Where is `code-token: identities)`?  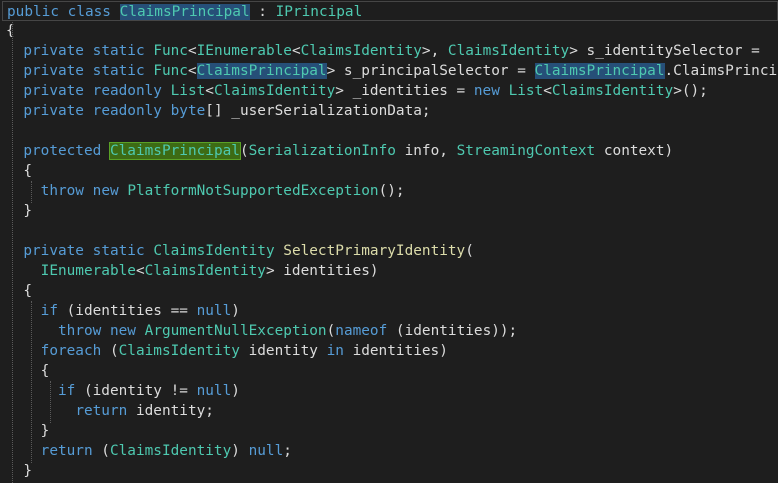 code-token: identities) is located at coordinates (395, 351).